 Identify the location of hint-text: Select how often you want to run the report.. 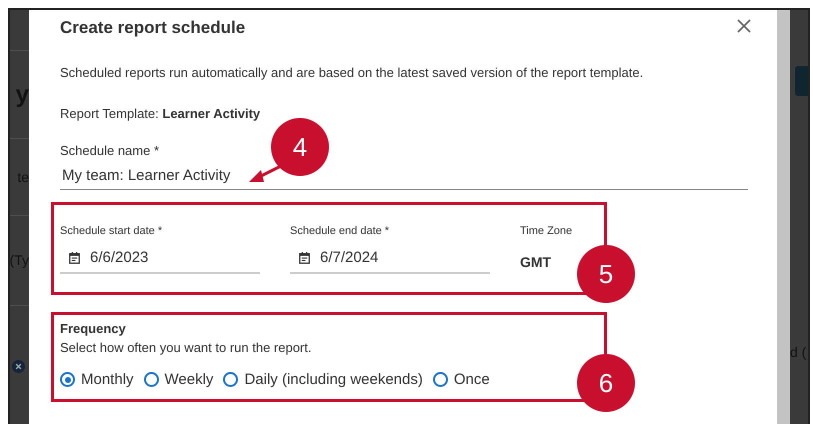
(186, 347).